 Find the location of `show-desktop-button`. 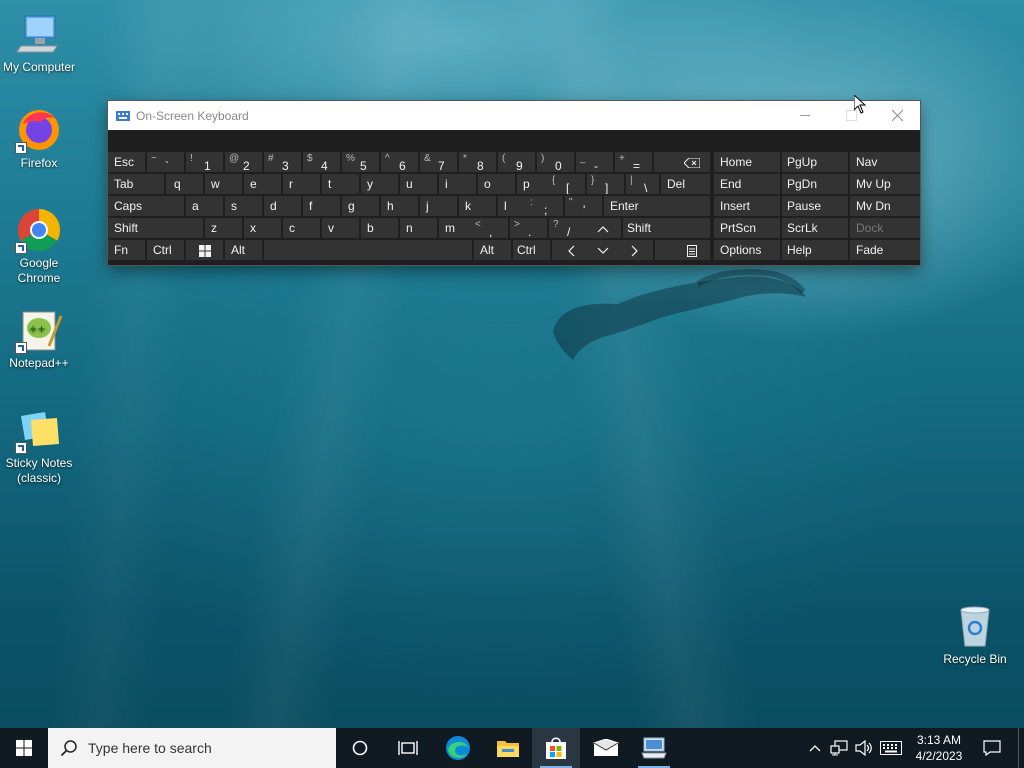

show-desktop-button is located at coordinates (1021, 748).